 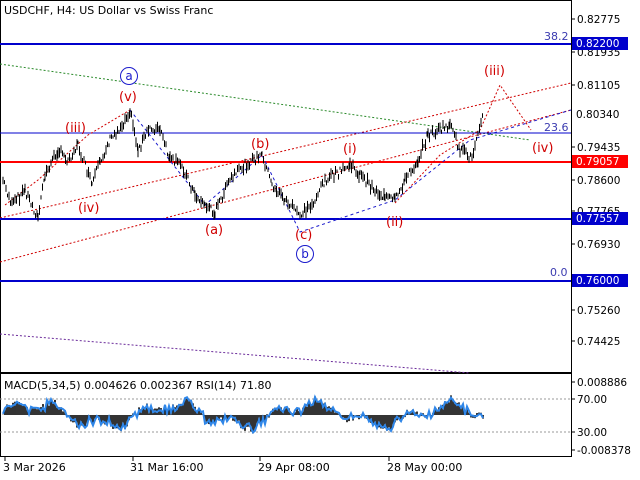 I want to click on wave-label-circle-b: b, so click(x=305, y=254).